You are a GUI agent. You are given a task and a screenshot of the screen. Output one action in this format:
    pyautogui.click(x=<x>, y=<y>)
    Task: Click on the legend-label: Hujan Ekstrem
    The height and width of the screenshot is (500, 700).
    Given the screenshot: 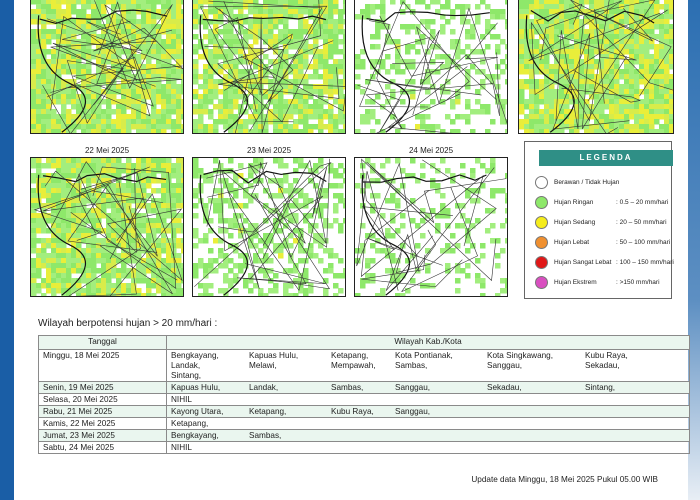 What is the action you would take?
    pyautogui.click(x=575, y=282)
    